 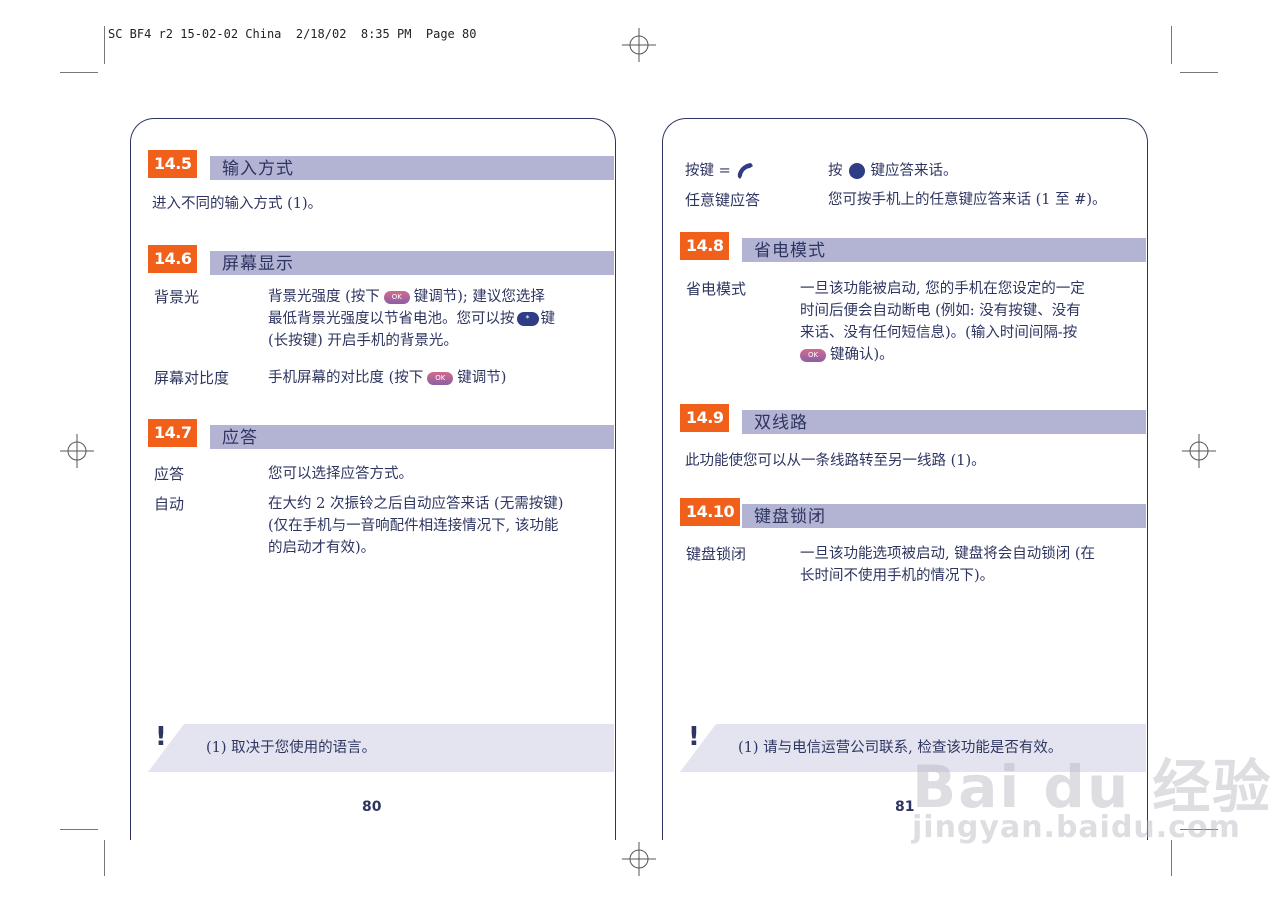 I want to click on any-key-text: 您可按手机上的任意键应答来话 (1 至 #)。, so click(x=967, y=200).